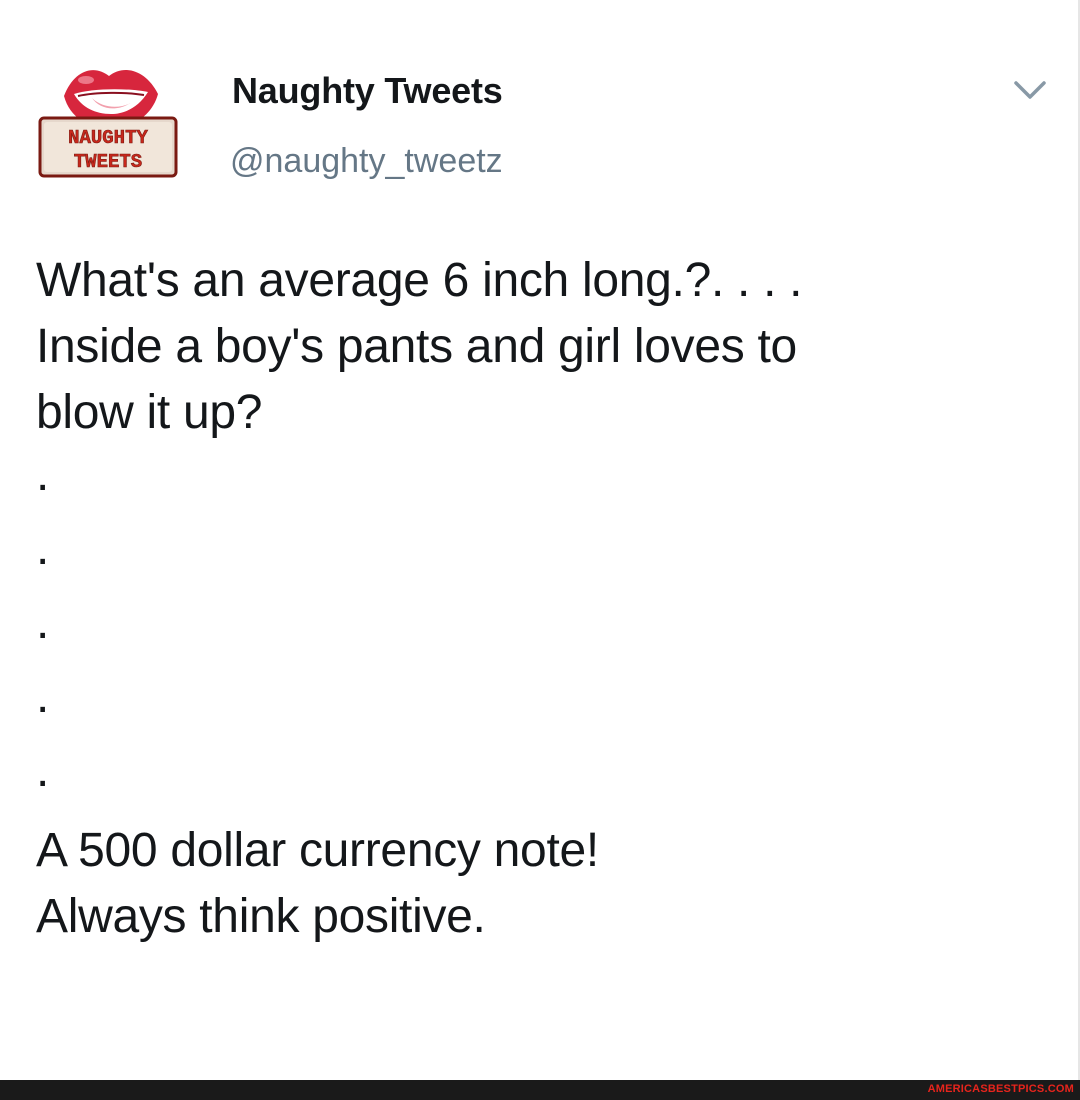  I want to click on avatar: NAUGHTY TWEETS, so click(109, 123).